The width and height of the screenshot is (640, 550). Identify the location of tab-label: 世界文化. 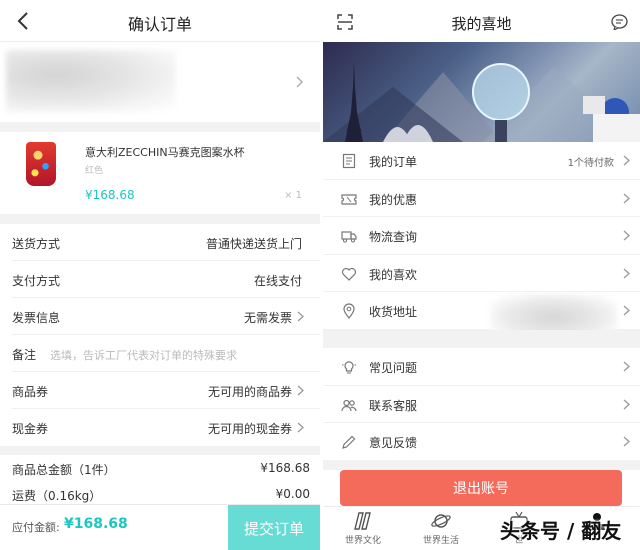
(362, 541).